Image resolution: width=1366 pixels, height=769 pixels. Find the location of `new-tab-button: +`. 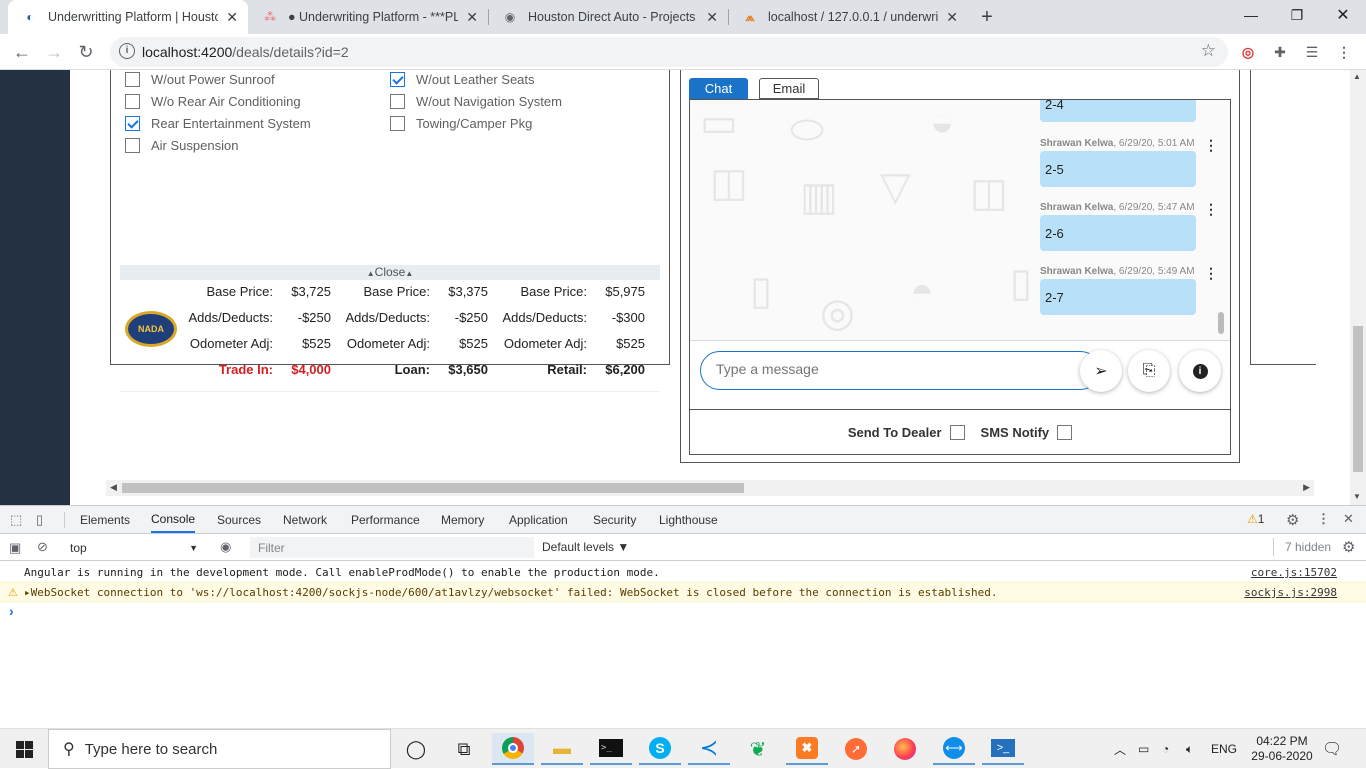

new-tab-button: + is located at coordinates (987, 17).